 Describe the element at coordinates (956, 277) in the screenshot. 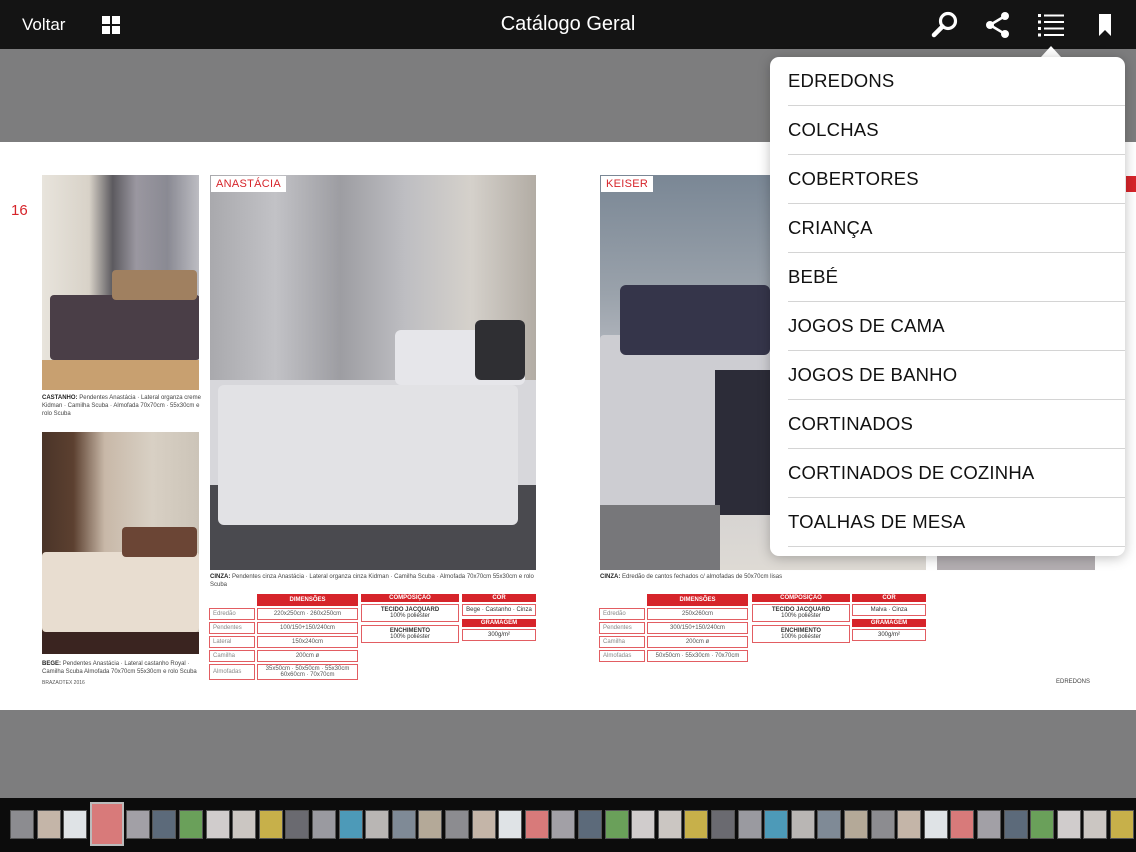

I see `menu-item-bebe: BEBÉ` at that location.